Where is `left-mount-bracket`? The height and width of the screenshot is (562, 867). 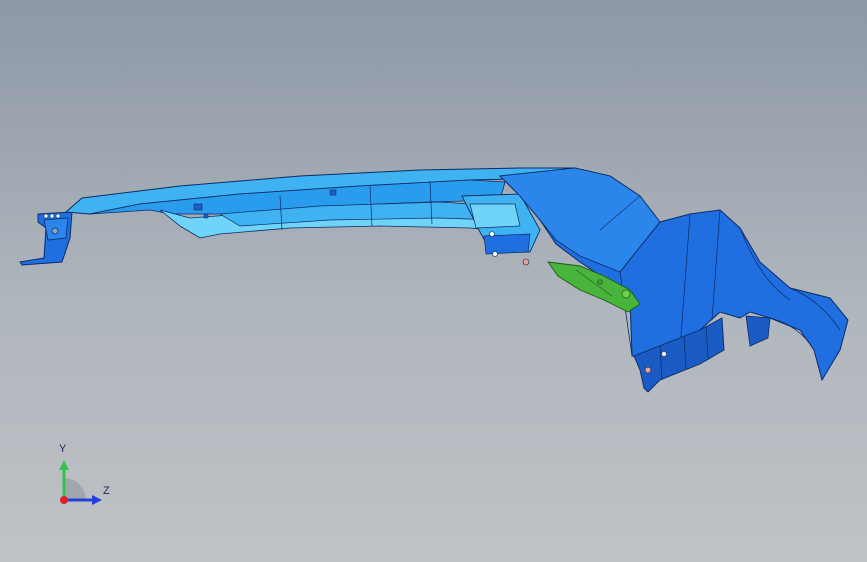
left-mount-bracket is located at coordinates (46, 238).